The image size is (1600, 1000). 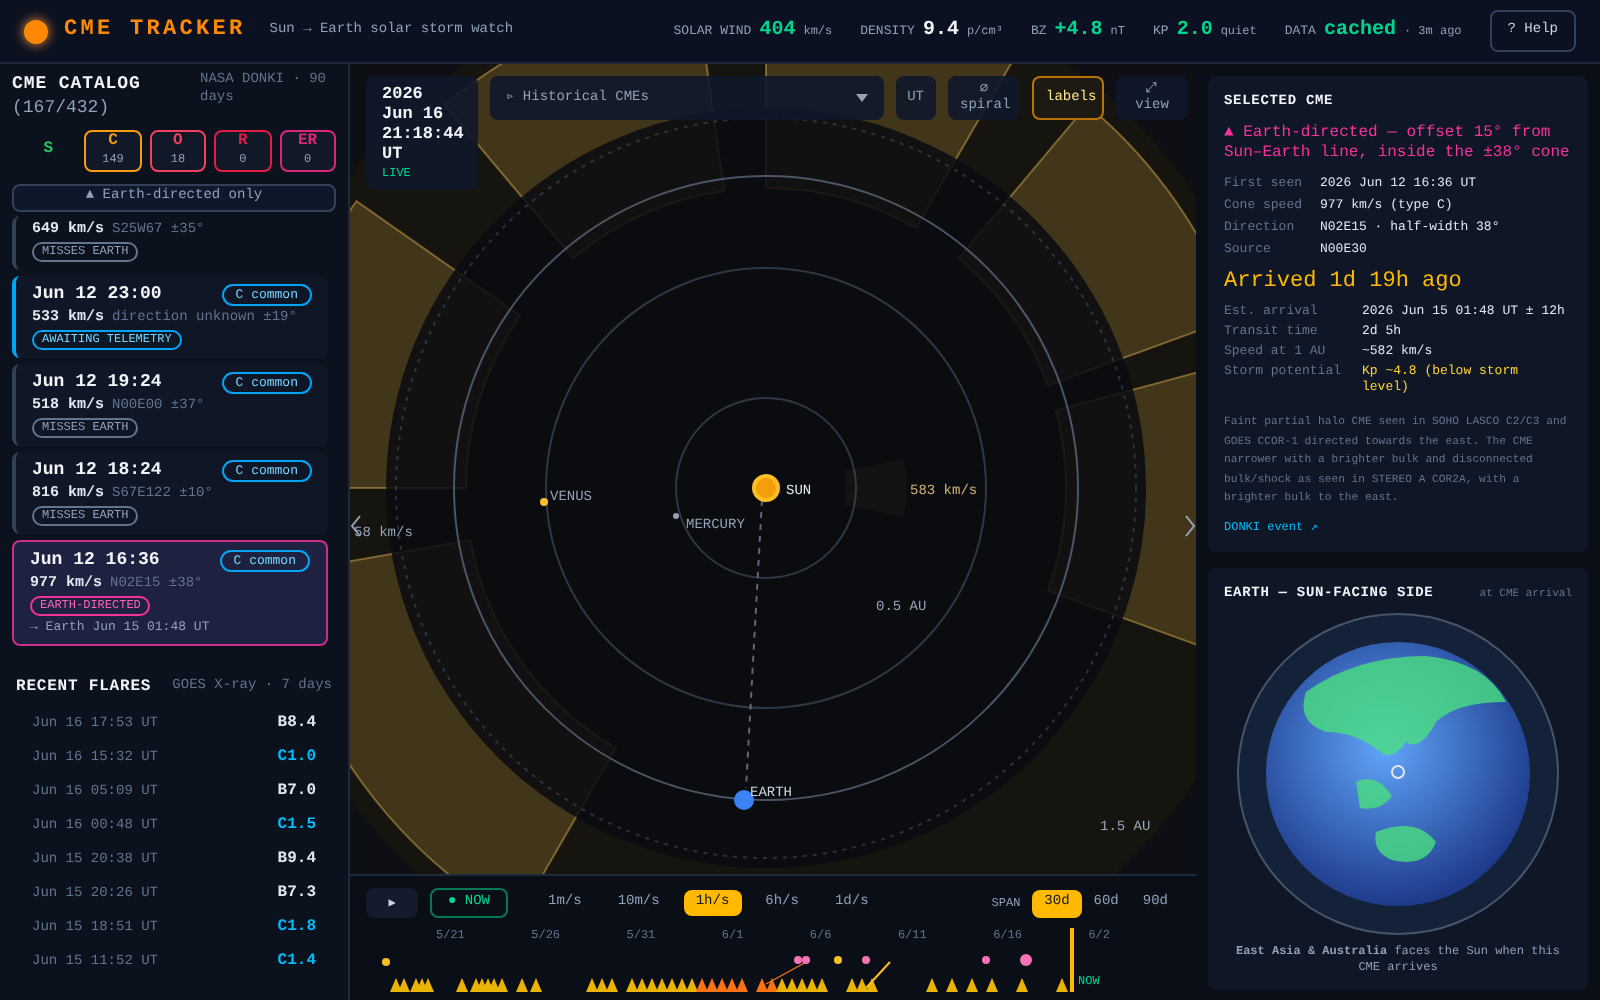 I want to click on class-filter-chip: S, so click(x=48, y=150).